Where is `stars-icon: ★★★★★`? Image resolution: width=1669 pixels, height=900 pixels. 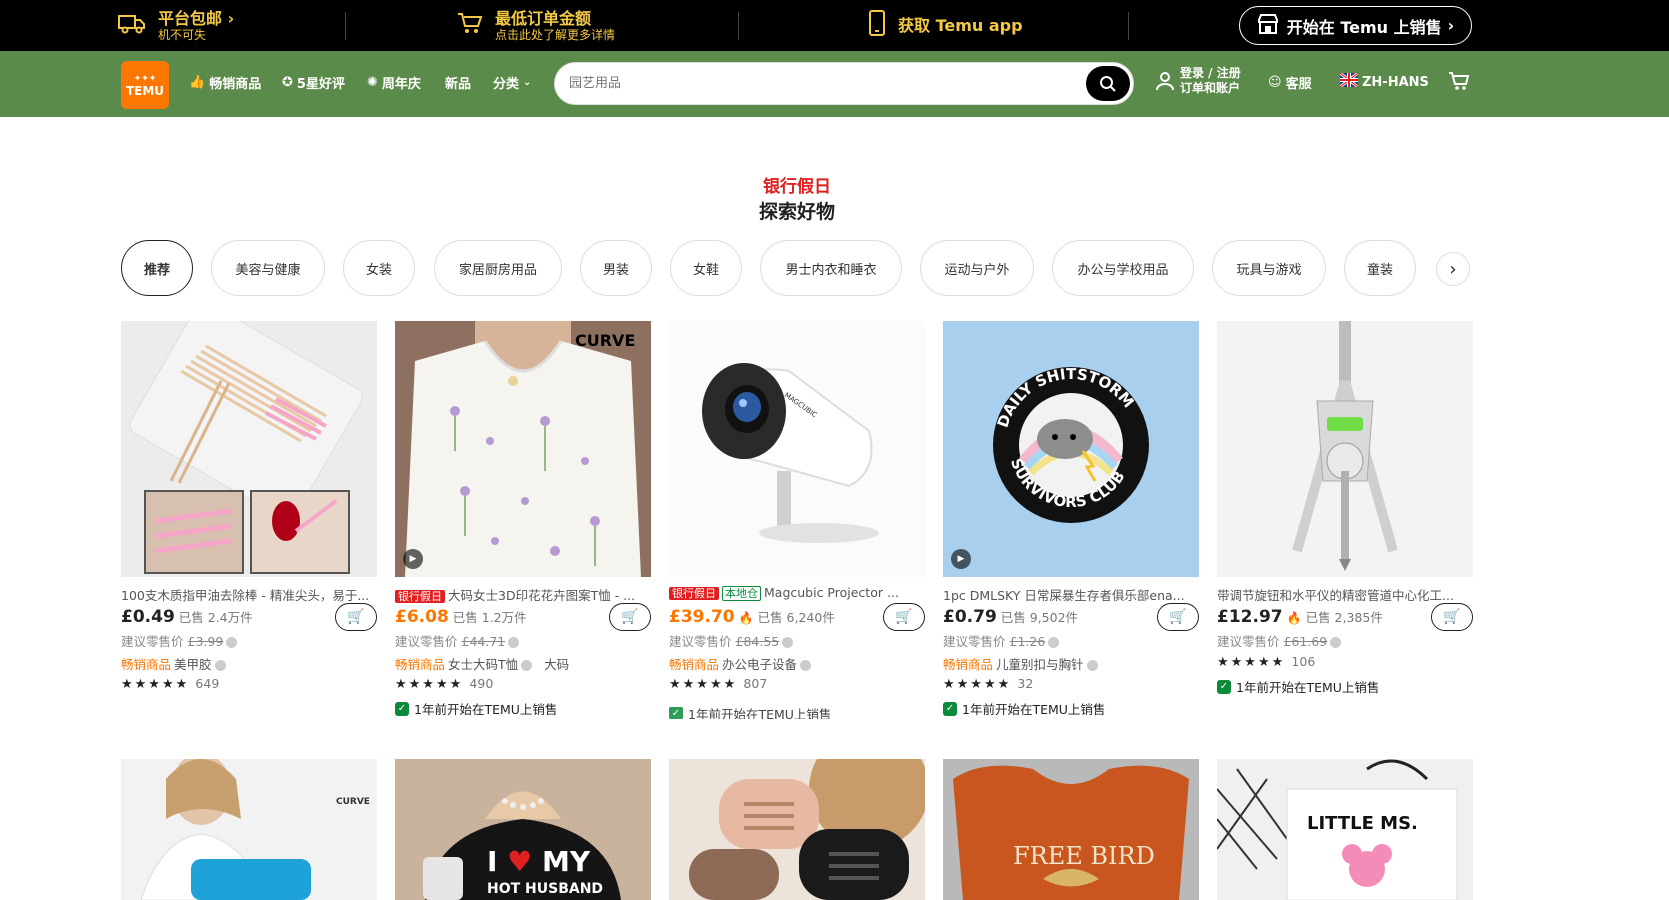 stars-icon: ★★★★★ is located at coordinates (703, 684).